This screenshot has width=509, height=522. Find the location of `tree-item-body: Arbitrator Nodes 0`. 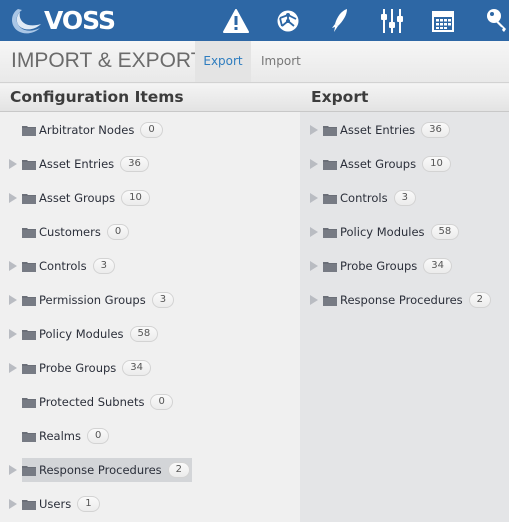

tree-item-body: Arbitrator Nodes 0 is located at coordinates (93, 130).